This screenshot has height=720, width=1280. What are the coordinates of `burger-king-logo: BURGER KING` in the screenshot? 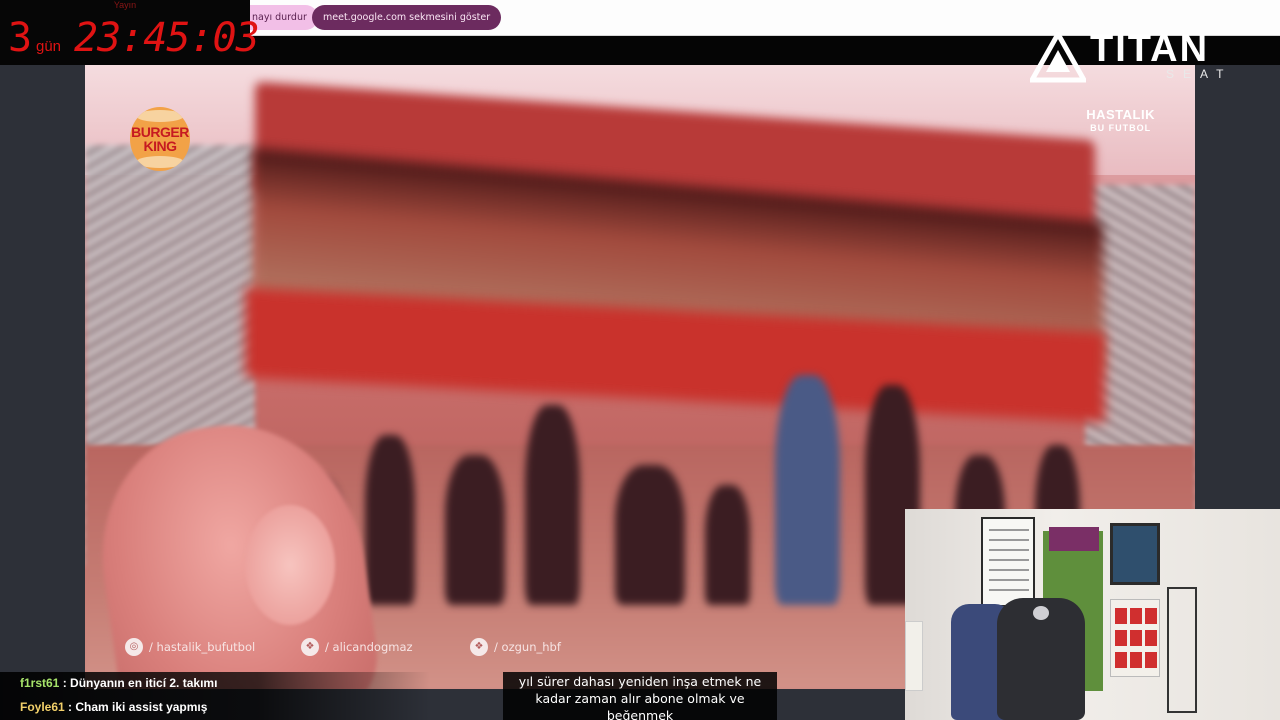 It's located at (160, 139).